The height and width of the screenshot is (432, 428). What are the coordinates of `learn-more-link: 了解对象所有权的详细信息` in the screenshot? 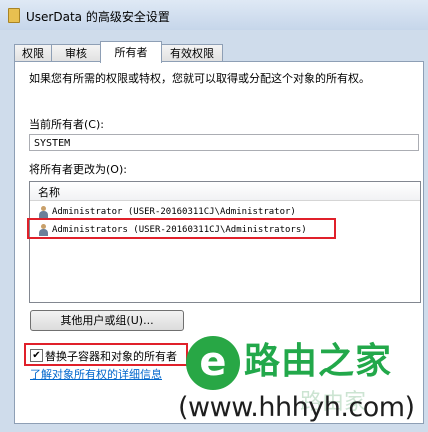 It's located at (96, 374).